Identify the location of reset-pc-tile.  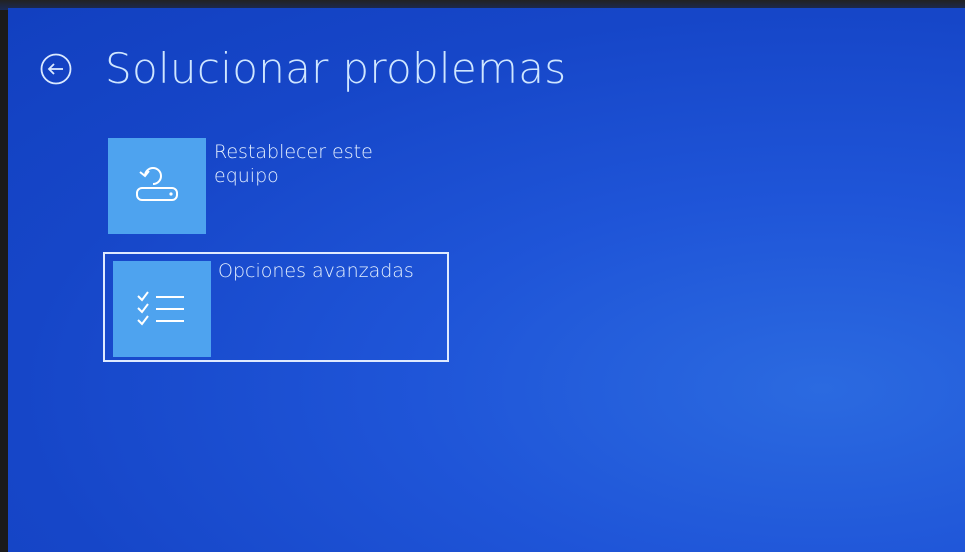
(157, 186).